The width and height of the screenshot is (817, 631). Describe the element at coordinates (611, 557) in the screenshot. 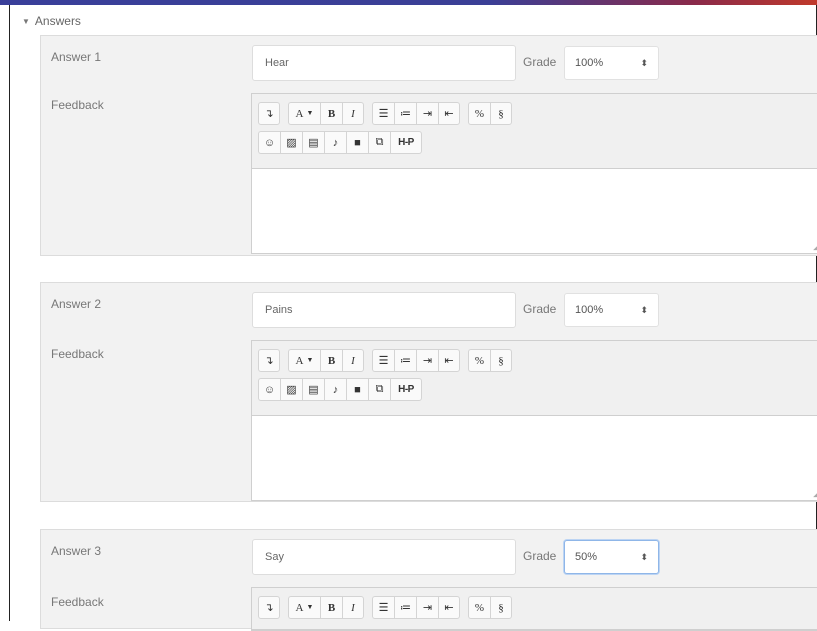

I see `grade-select: 50% ⬍` at that location.